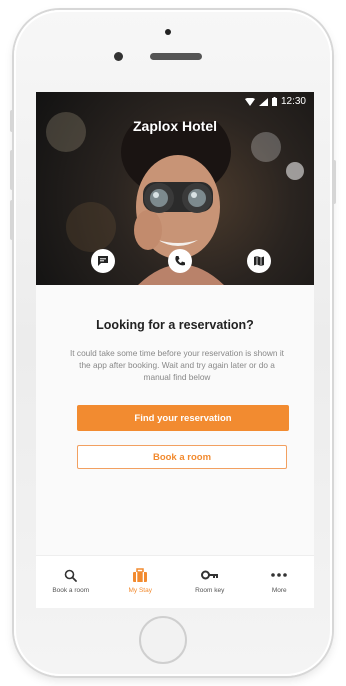 The image size is (346, 686). I want to click on tab-more: More, so click(280, 582).